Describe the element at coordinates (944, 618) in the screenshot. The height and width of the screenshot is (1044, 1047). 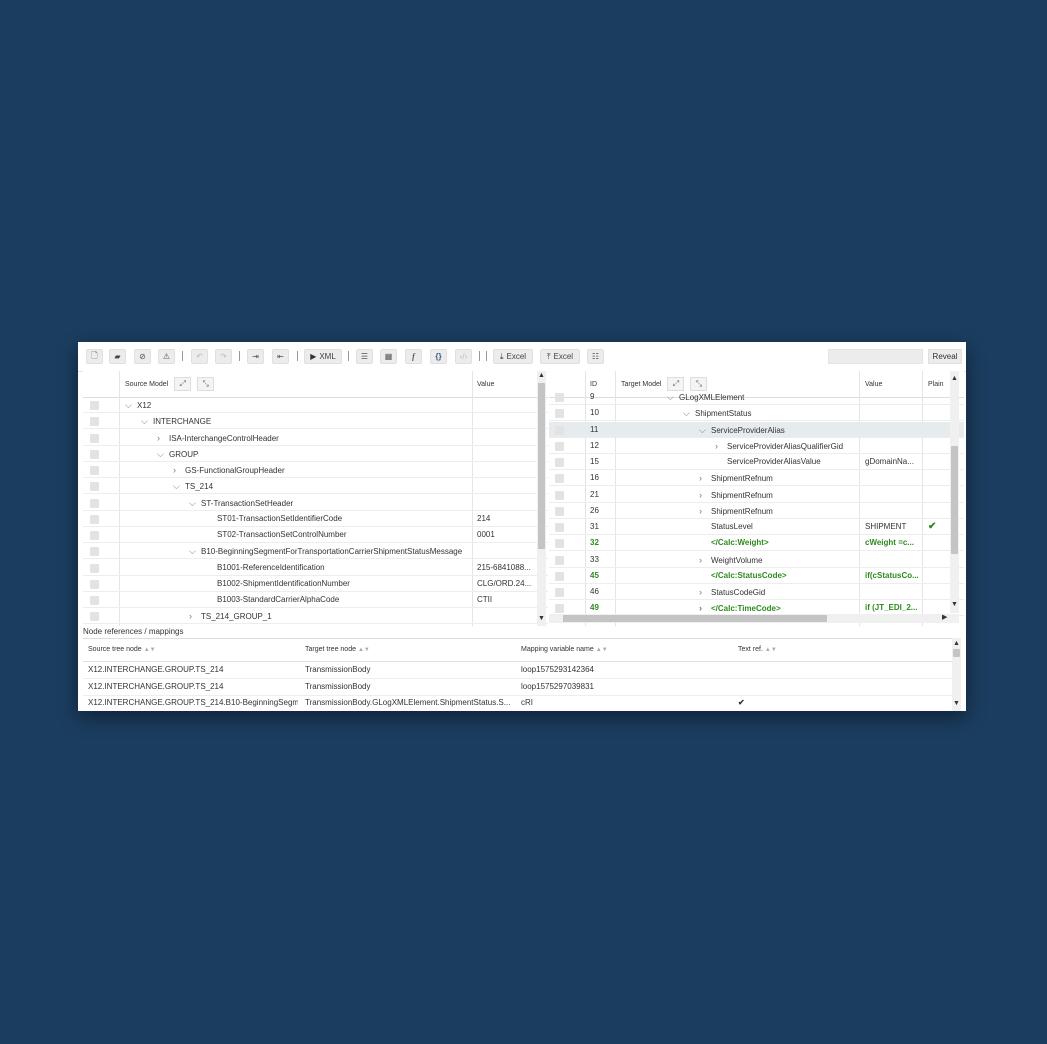
I see `scroll-right-icon: ▶` at that location.